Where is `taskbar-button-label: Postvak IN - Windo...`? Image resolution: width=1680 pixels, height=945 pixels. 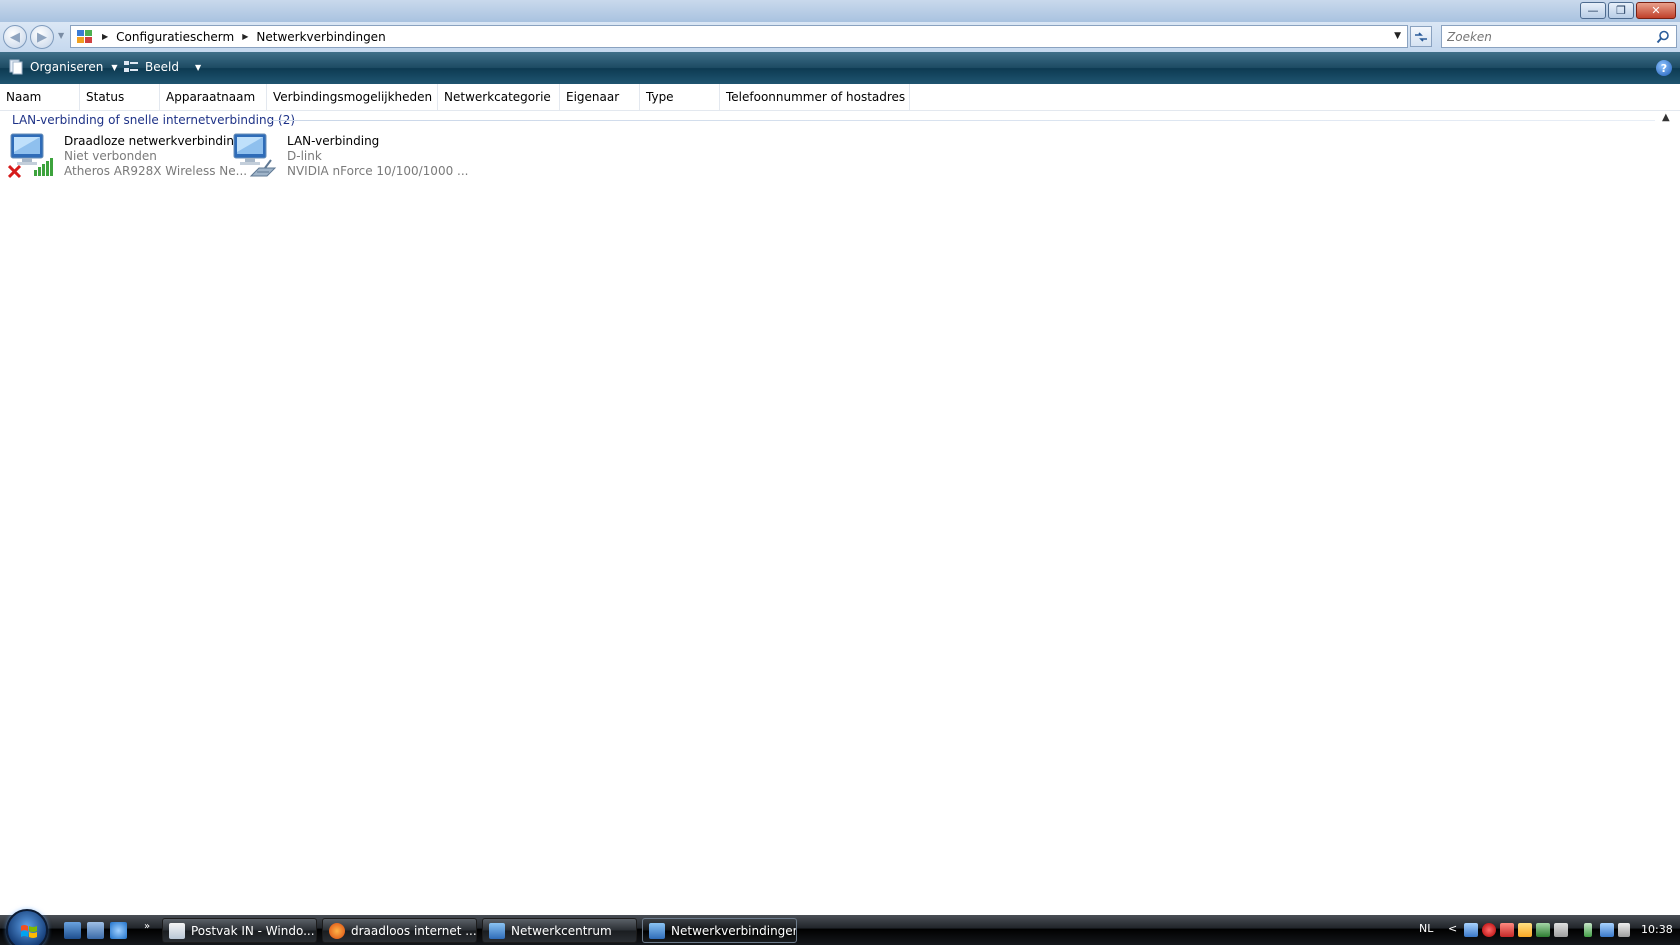 taskbar-button-label: Postvak IN - Windo... is located at coordinates (253, 930).